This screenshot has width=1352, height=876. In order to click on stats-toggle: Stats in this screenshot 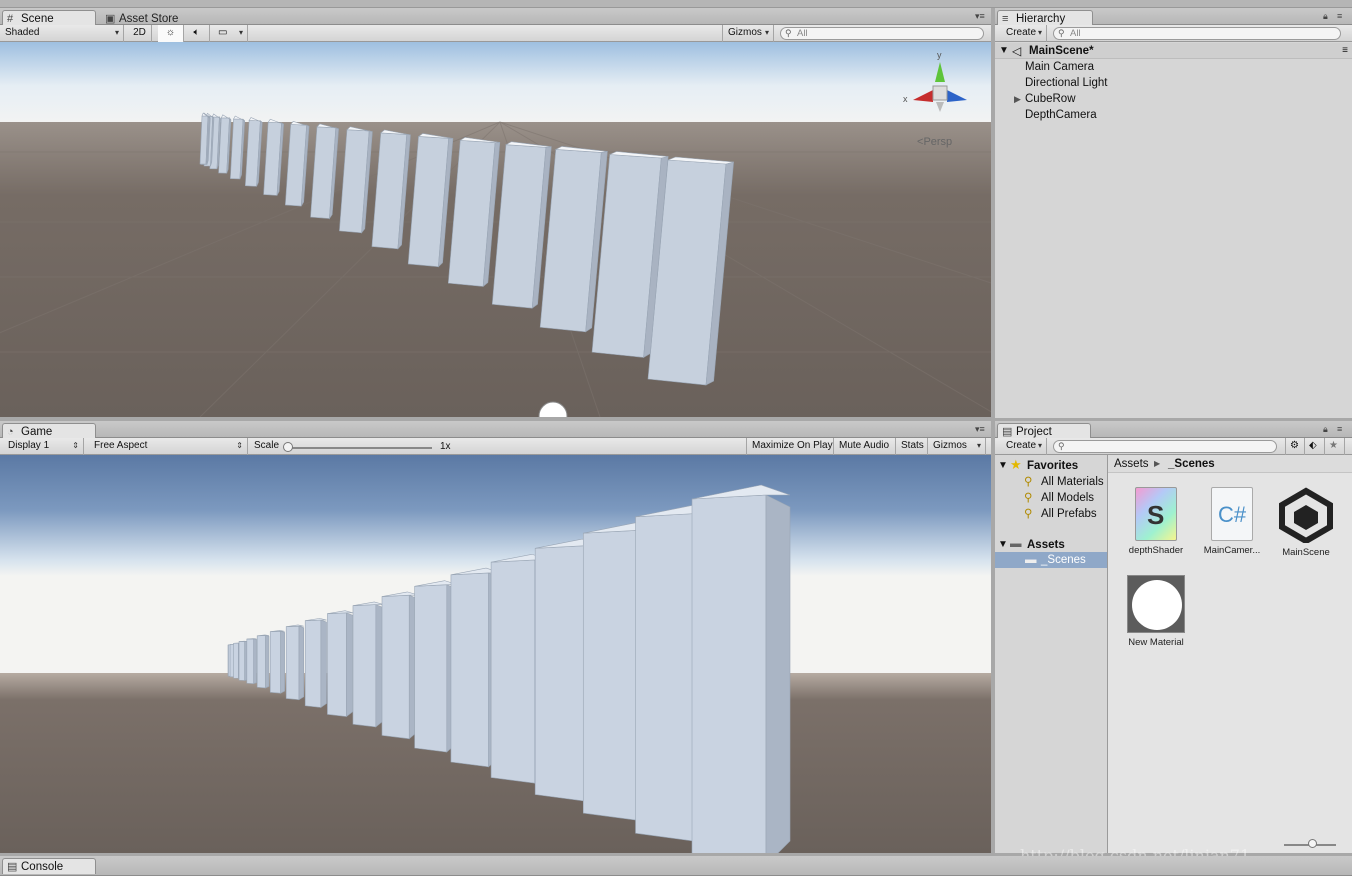, I will do `click(912, 446)`.